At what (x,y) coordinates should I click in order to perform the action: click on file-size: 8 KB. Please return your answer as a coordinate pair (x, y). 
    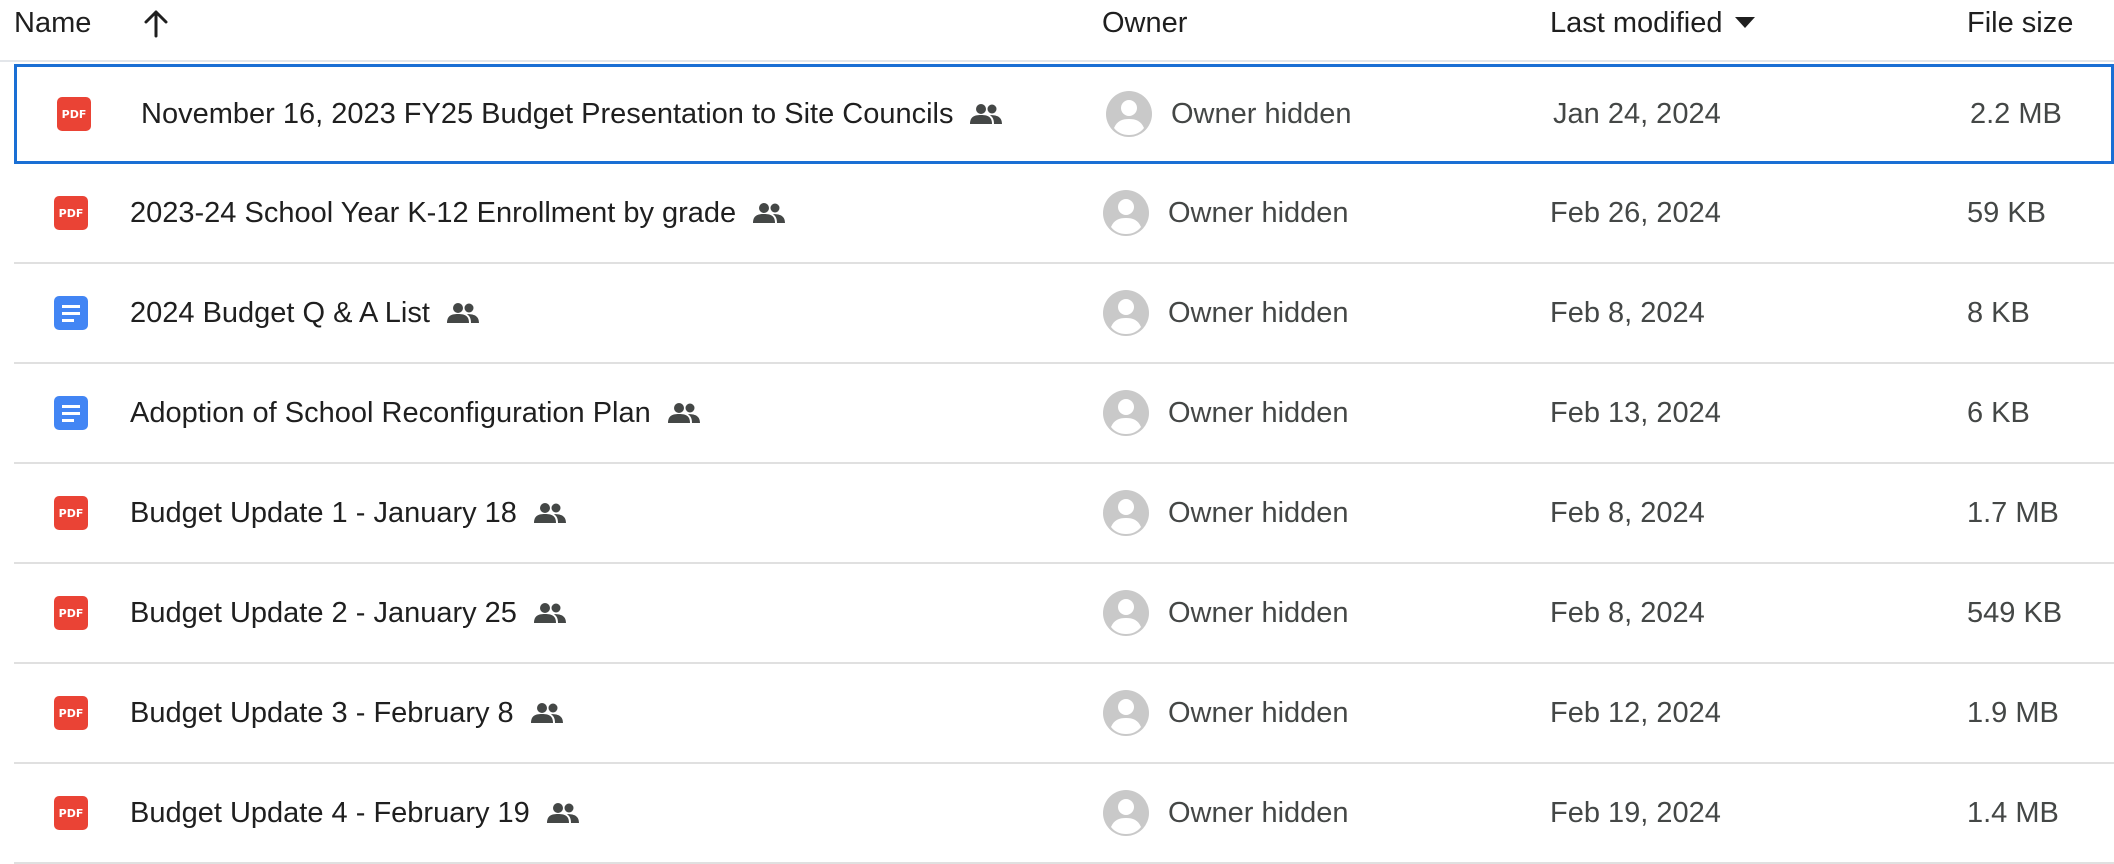
    Looking at the image, I should click on (1998, 312).